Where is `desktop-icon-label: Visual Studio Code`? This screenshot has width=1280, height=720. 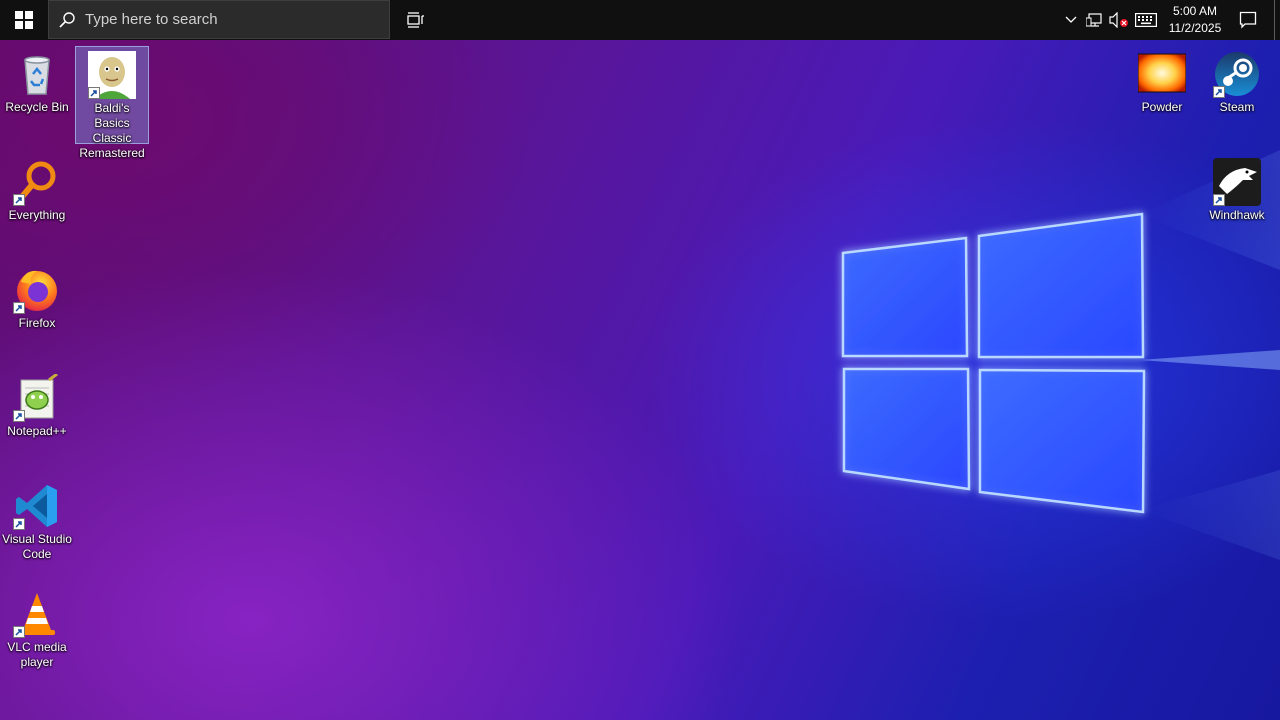 desktop-icon-label: Visual Studio Code is located at coordinates (37, 546).